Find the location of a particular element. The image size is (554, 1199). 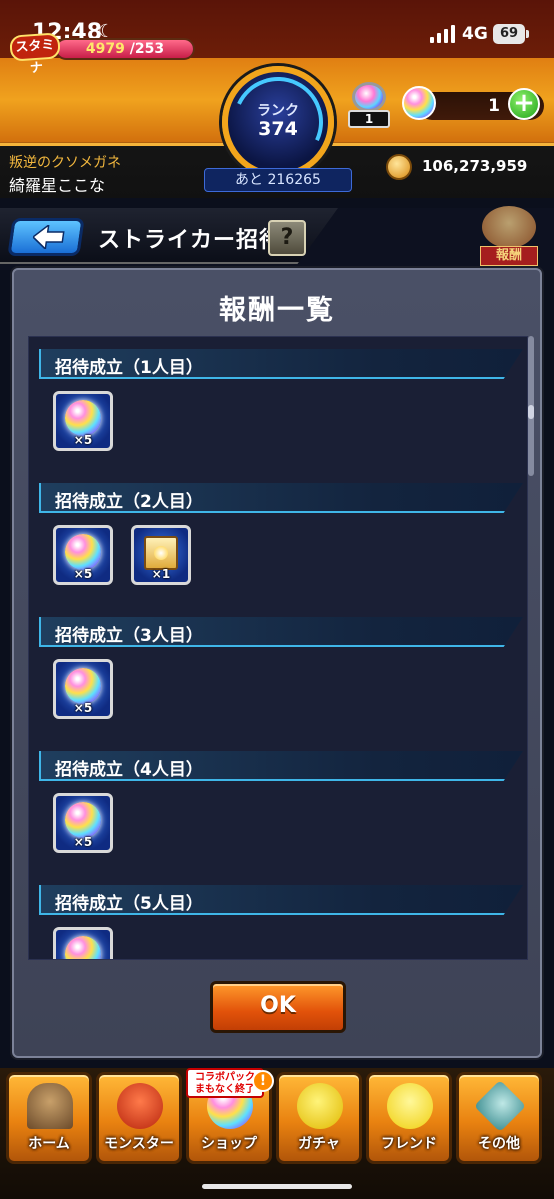

friend-icon is located at coordinates (410, 1106).